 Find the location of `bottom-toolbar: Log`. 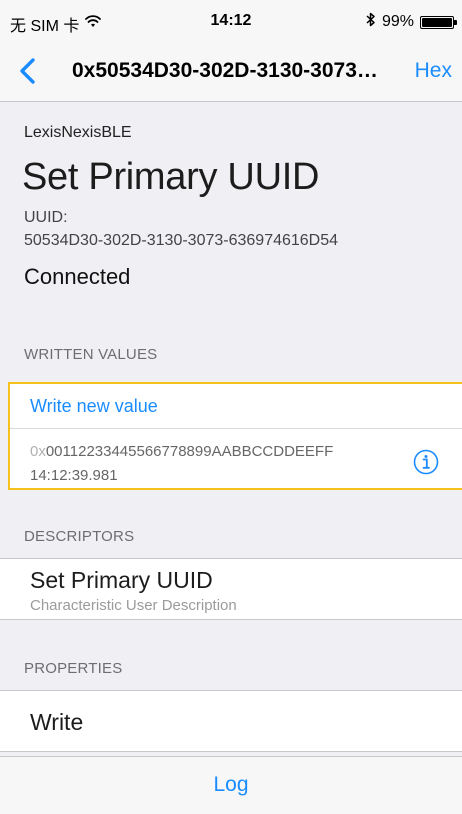

bottom-toolbar: Log is located at coordinates (231, 785).